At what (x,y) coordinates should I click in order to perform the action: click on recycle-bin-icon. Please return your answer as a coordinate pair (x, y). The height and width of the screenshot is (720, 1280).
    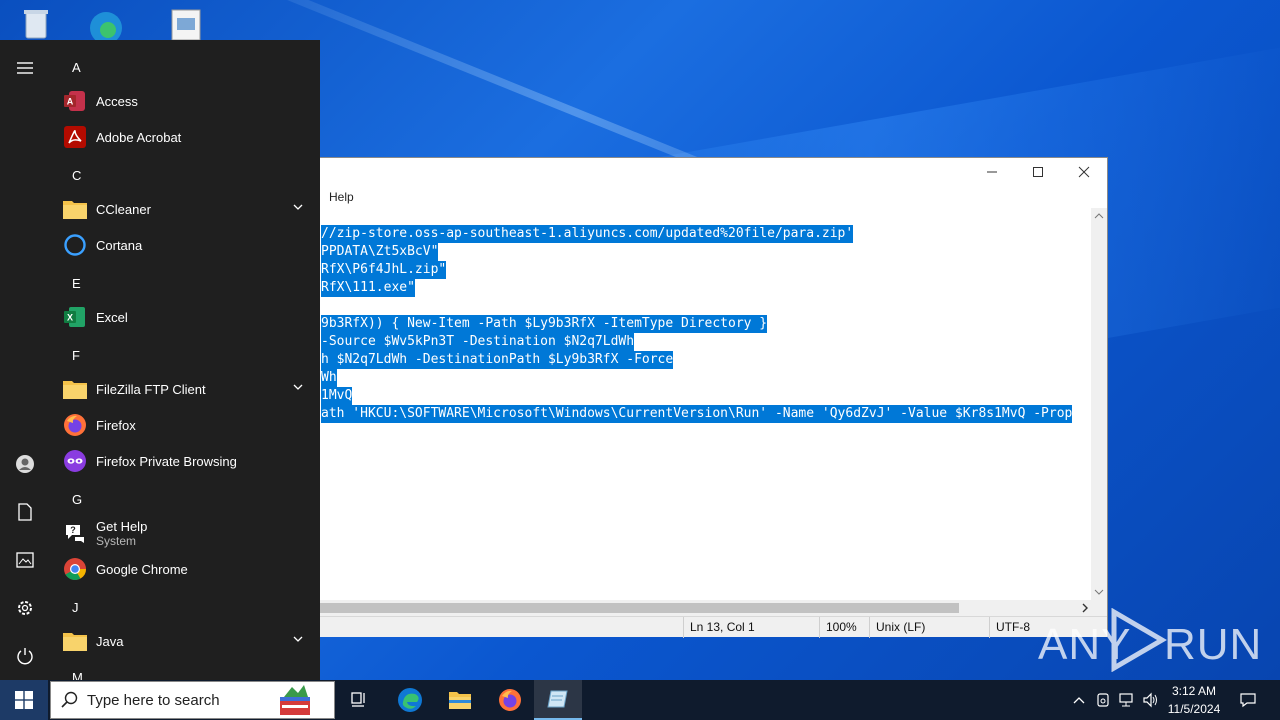
    Looking at the image, I should click on (36, 24).